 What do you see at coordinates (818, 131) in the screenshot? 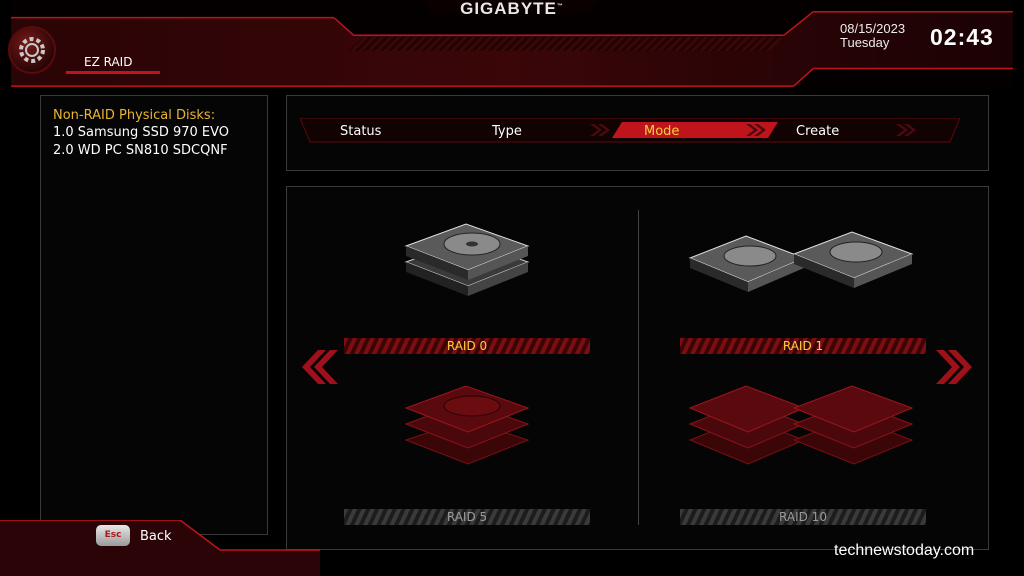
I see `step-create: Create` at bounding box center [818, 131].